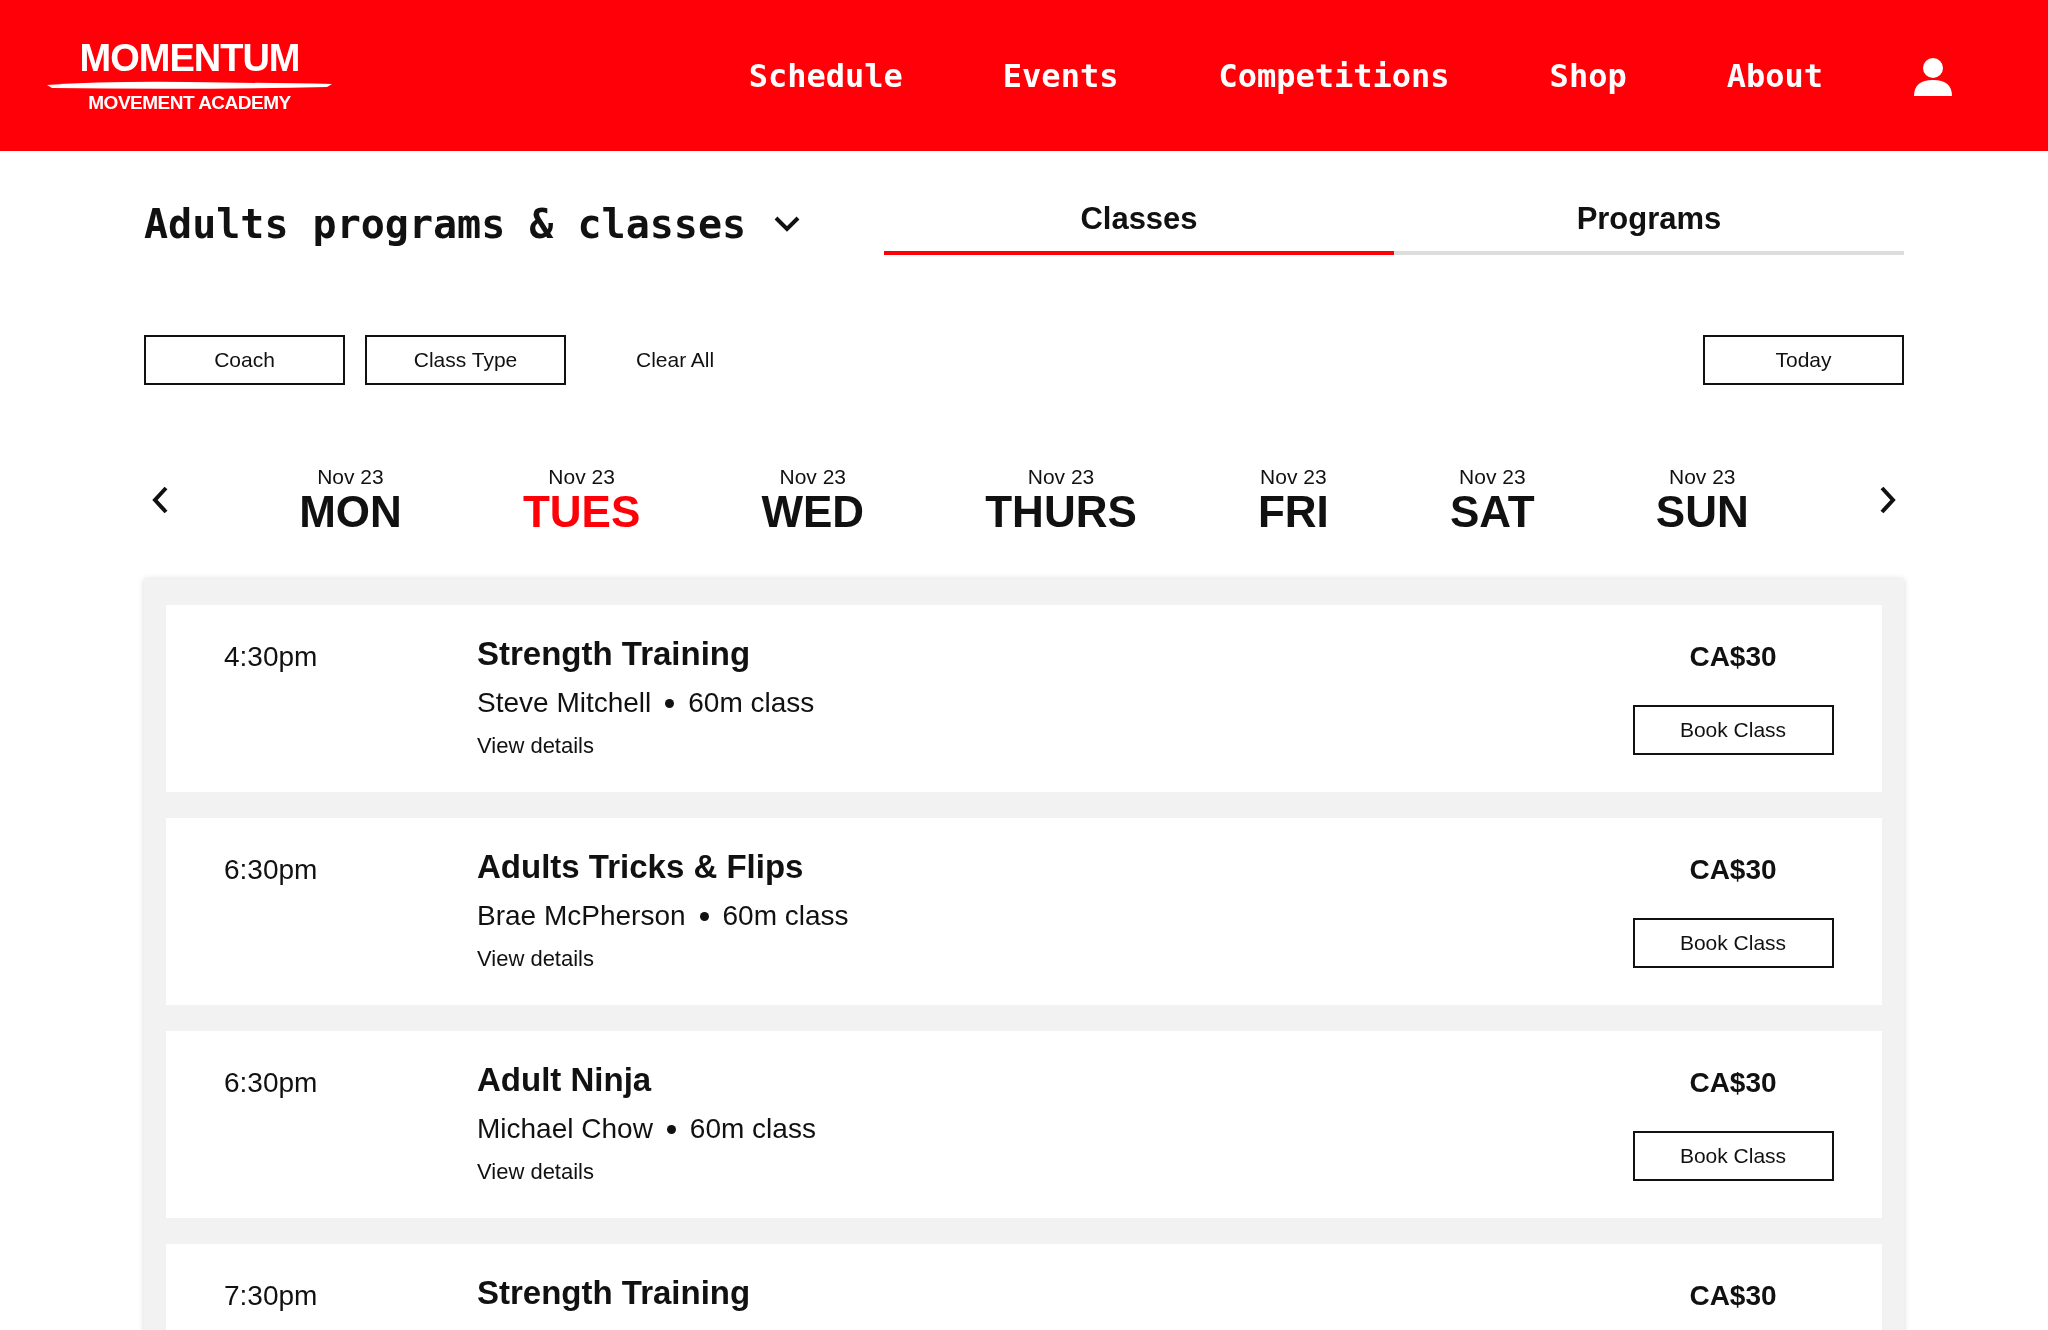 This screenshot has height=1330, width=2048. What do you see at coordinates (244, 360) in the screenshot?
I see `filter-button: Coach` at bounding box center [244, 360].